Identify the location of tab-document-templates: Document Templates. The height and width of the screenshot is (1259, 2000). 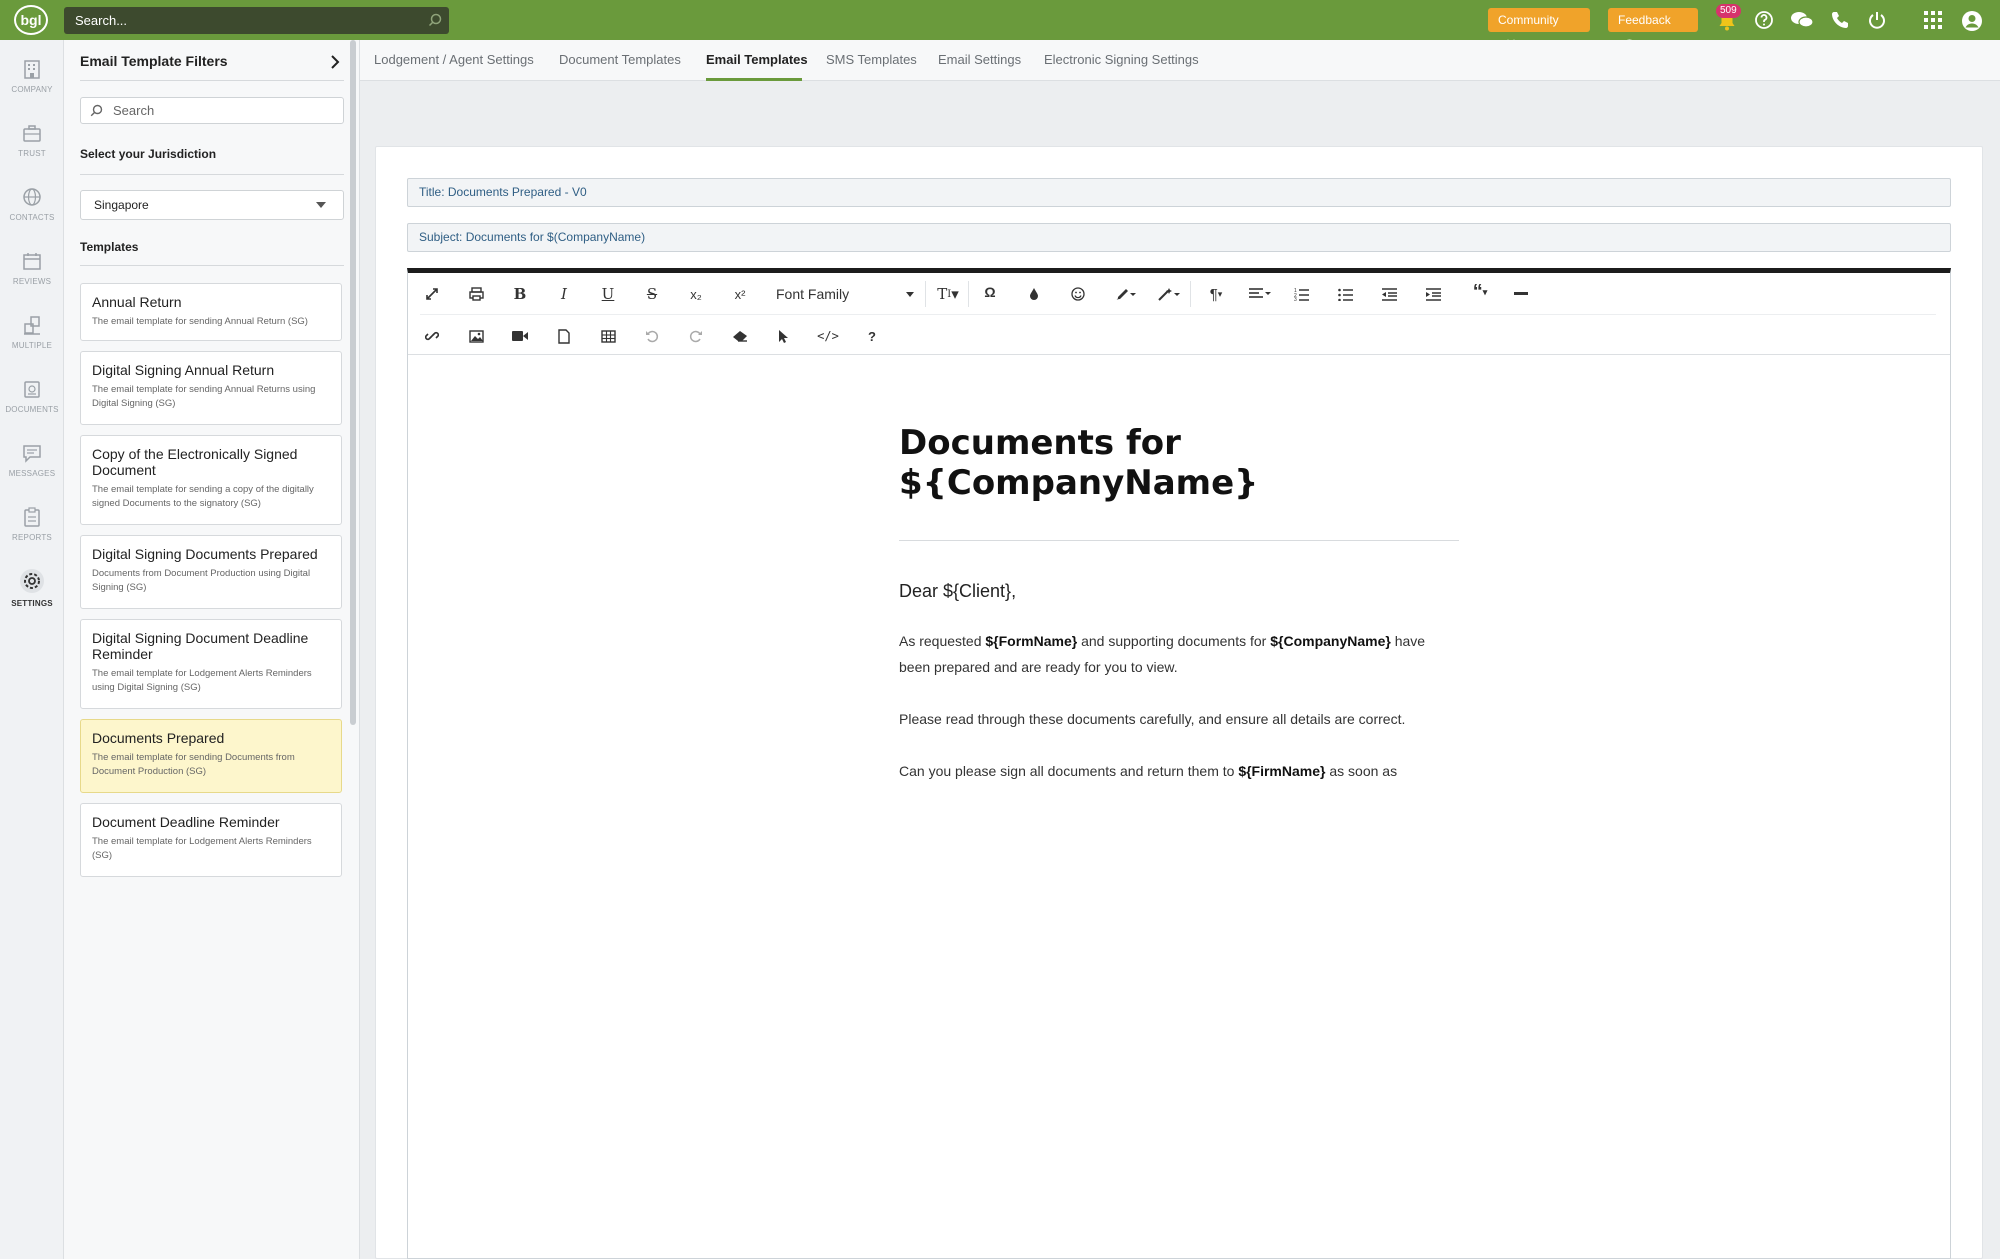
(620, 59).